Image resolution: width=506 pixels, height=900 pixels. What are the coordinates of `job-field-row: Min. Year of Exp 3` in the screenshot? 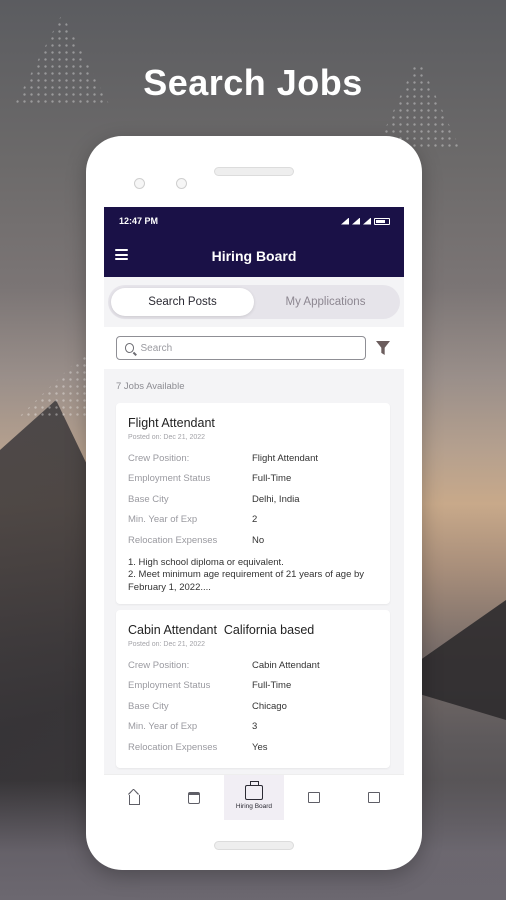 It's located at (253, 727).